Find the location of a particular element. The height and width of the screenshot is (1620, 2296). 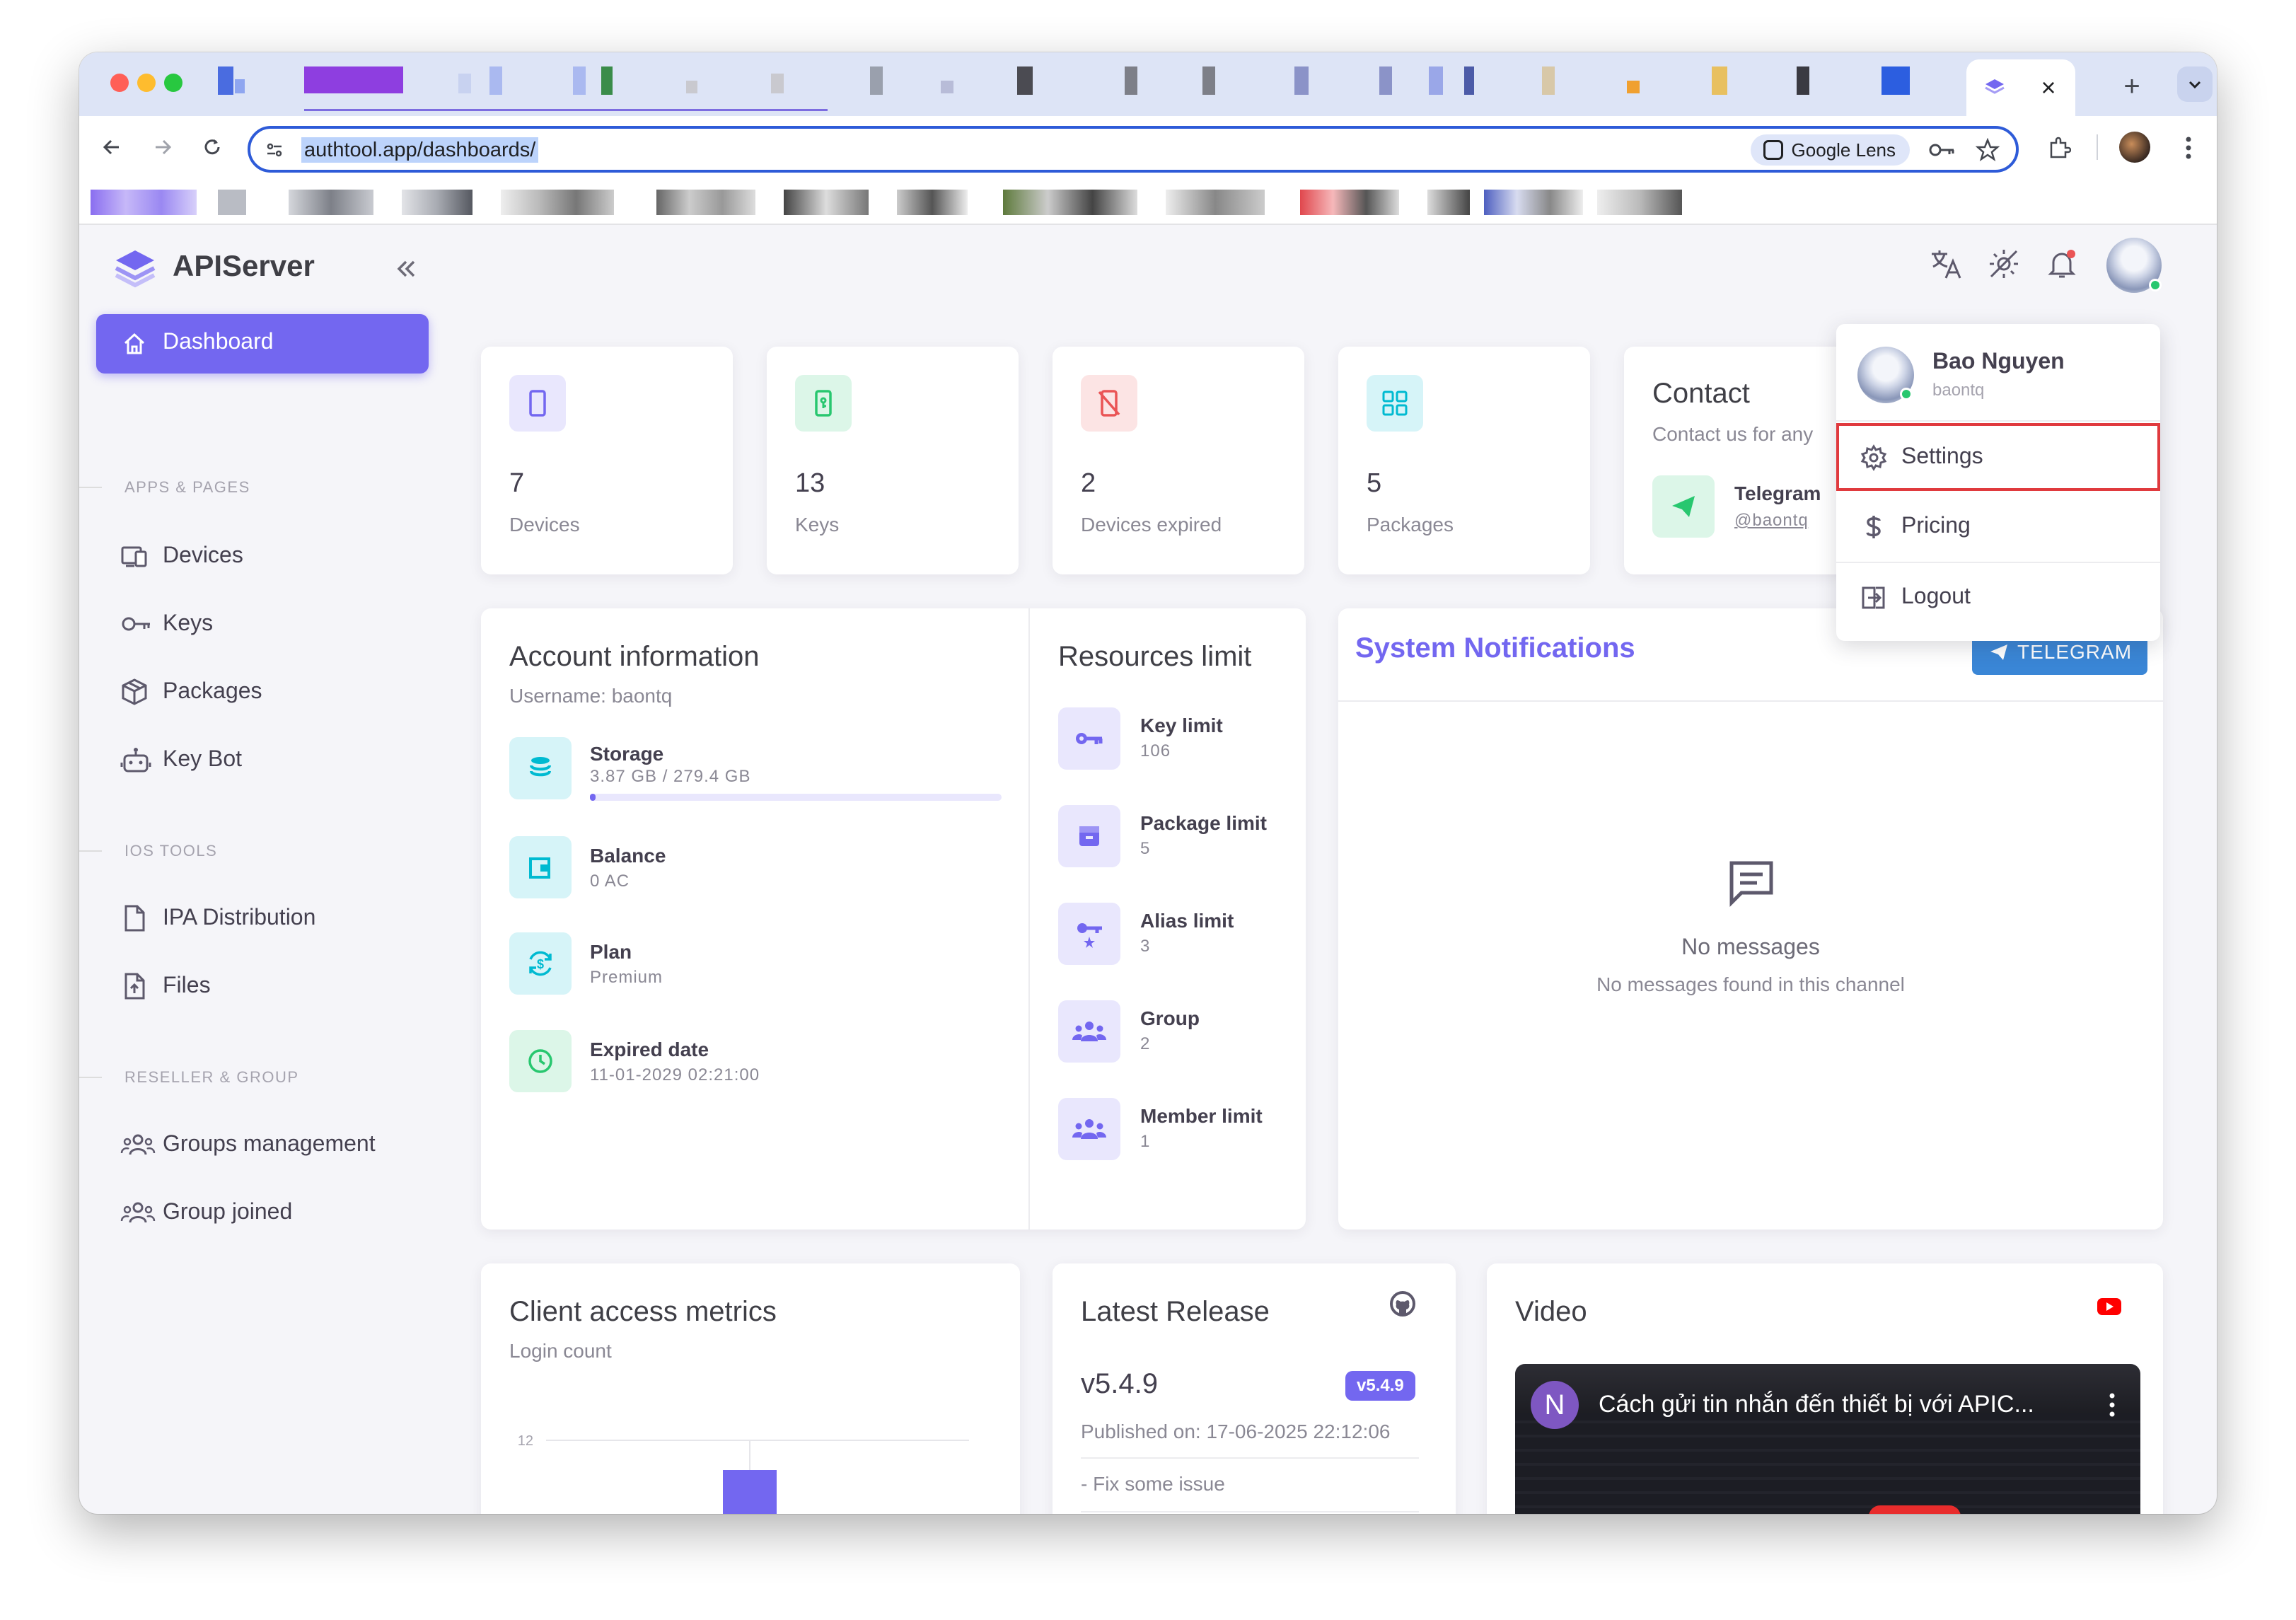

extensions-icon is located at coordinates (2059, 148).